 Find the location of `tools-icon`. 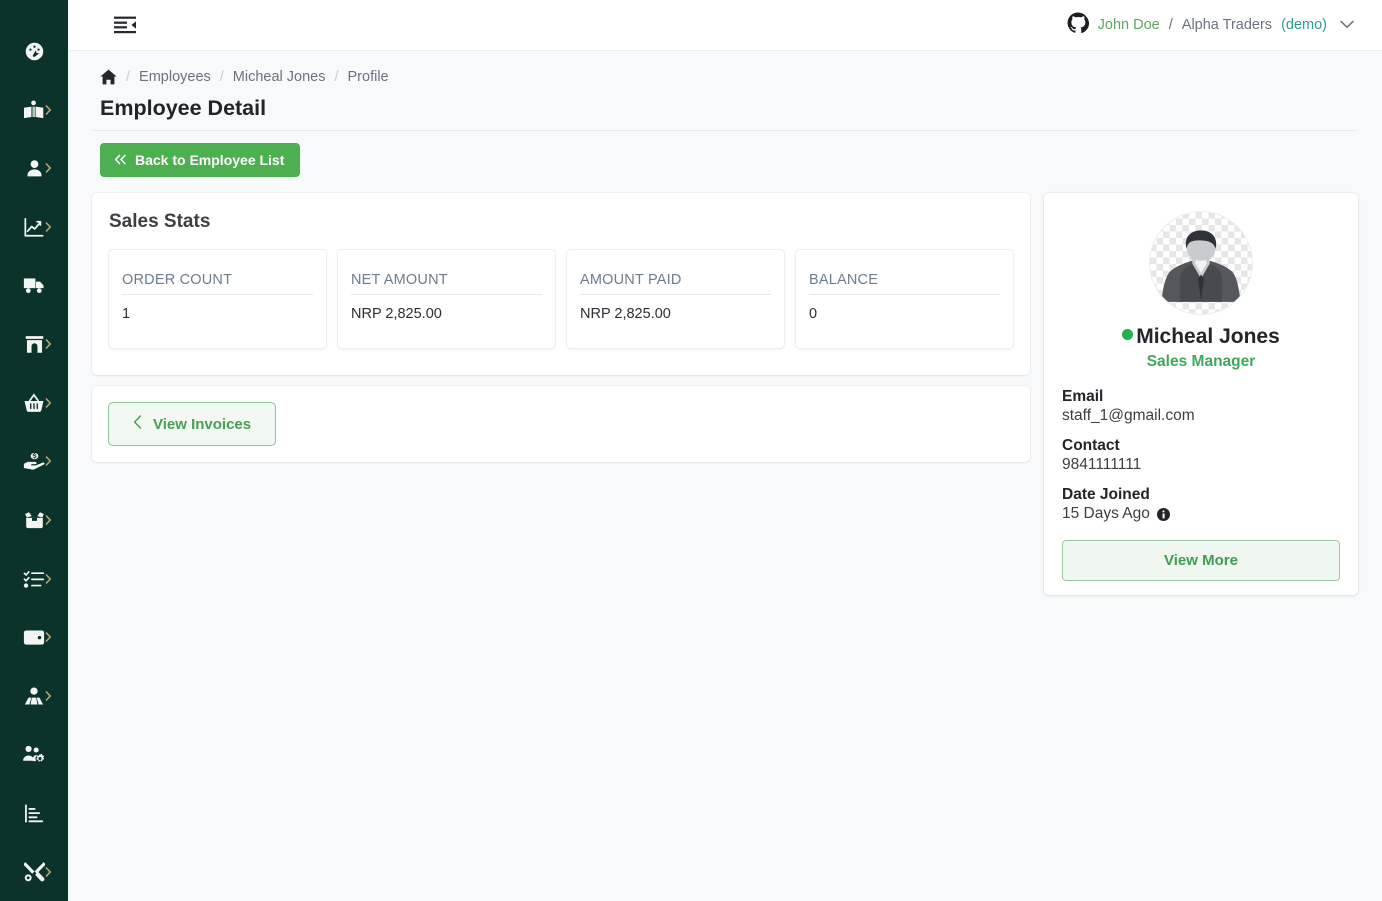

tools-icon is located at coordinates (34, 871).